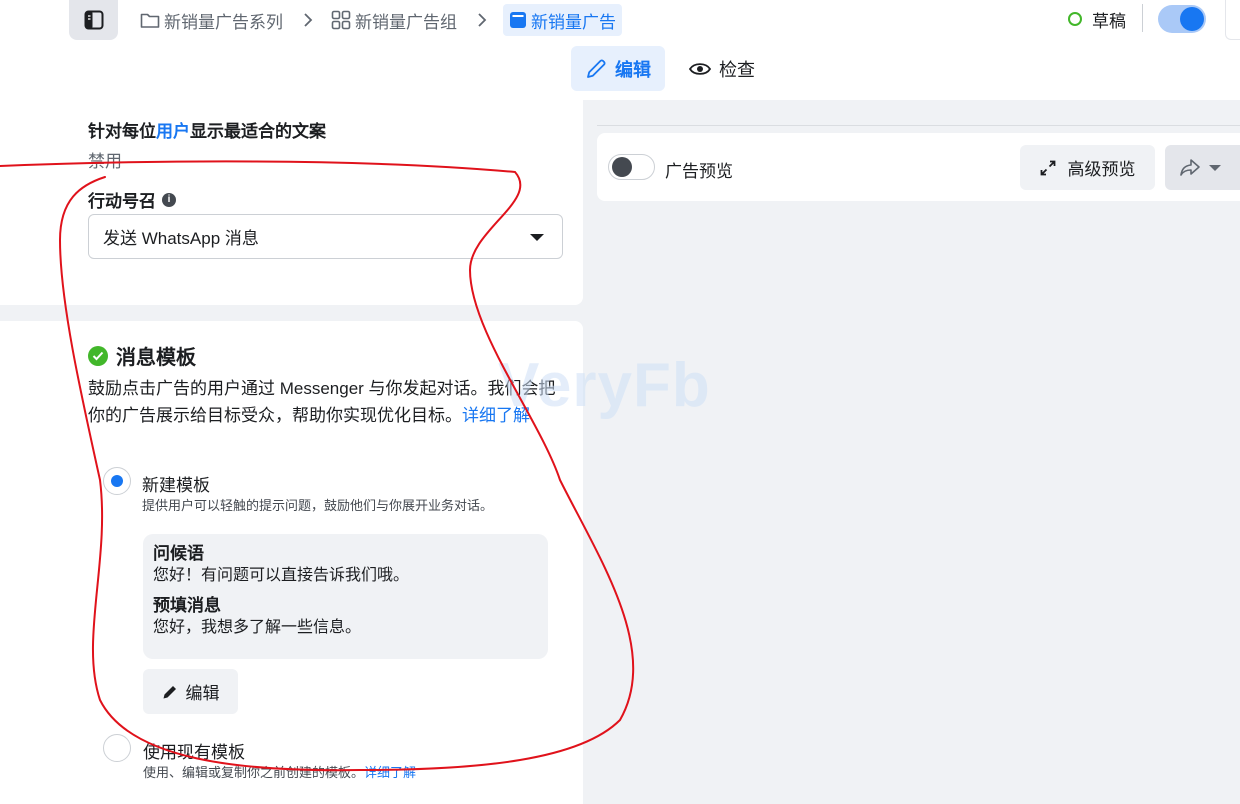  I want to click on sidebar-toggle-button, so click(93, 20).